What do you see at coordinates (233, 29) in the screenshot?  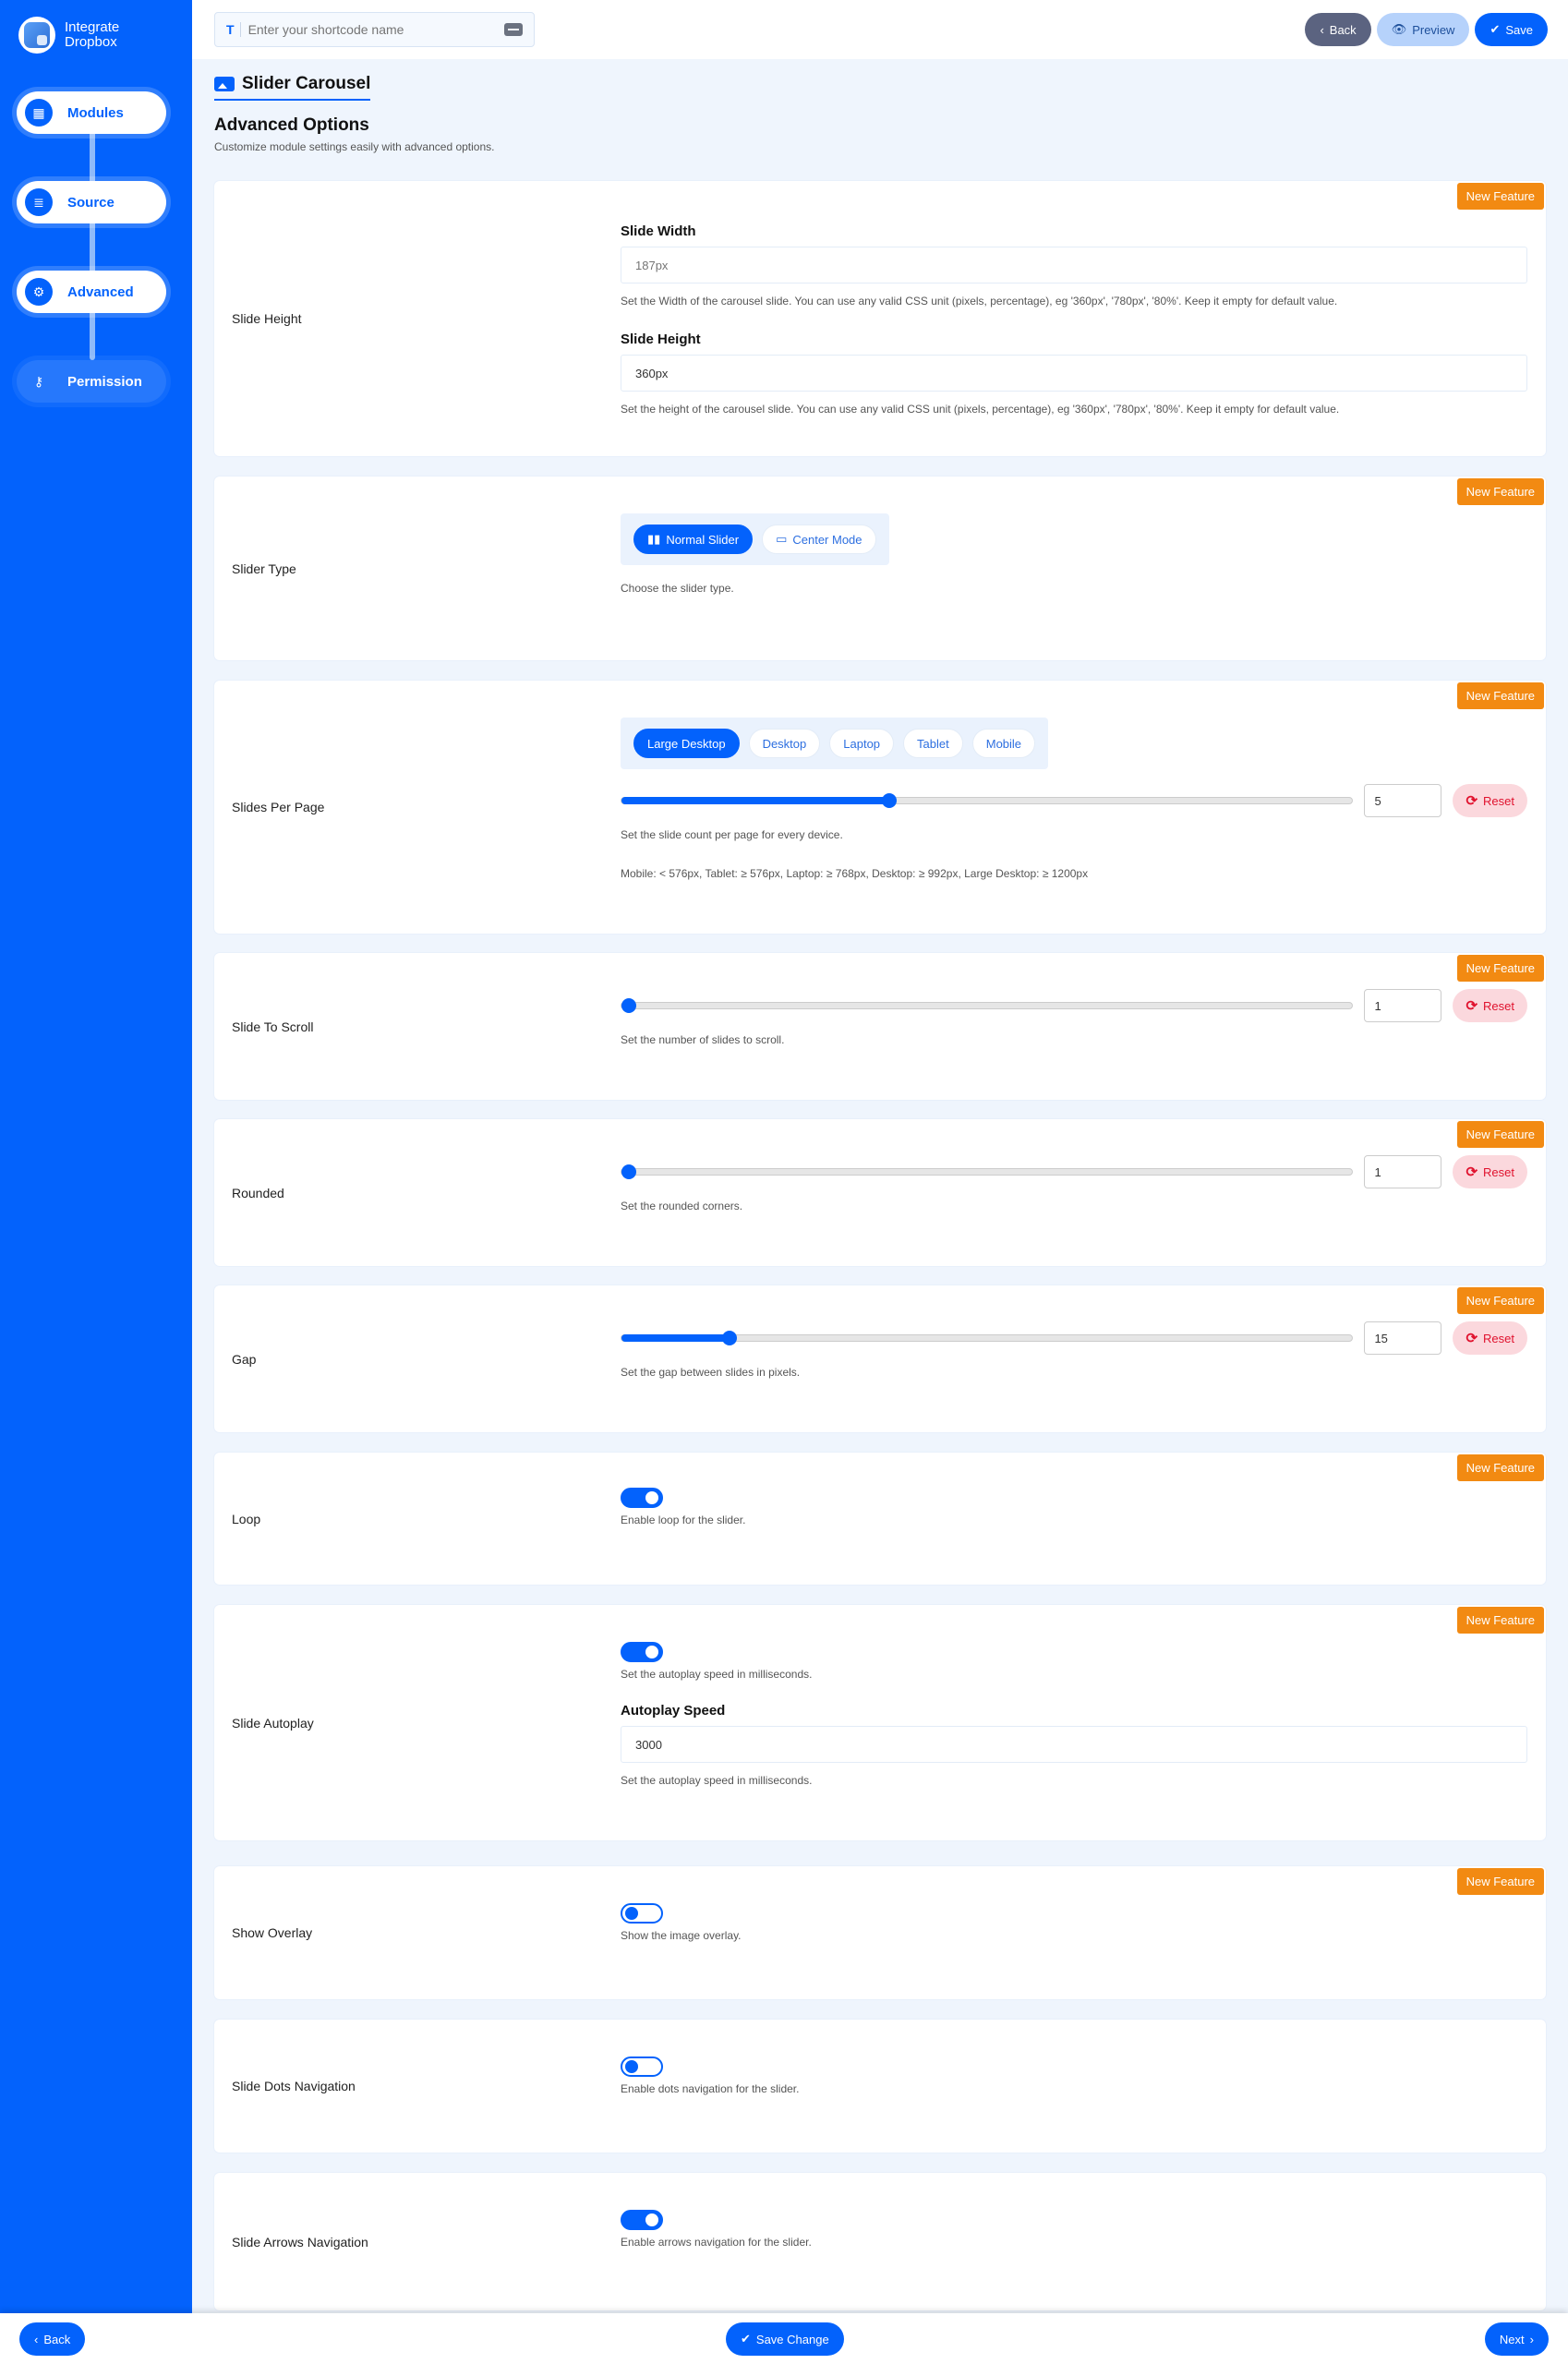 I see `text-type-icon: T` at bounding box center [233, 29].